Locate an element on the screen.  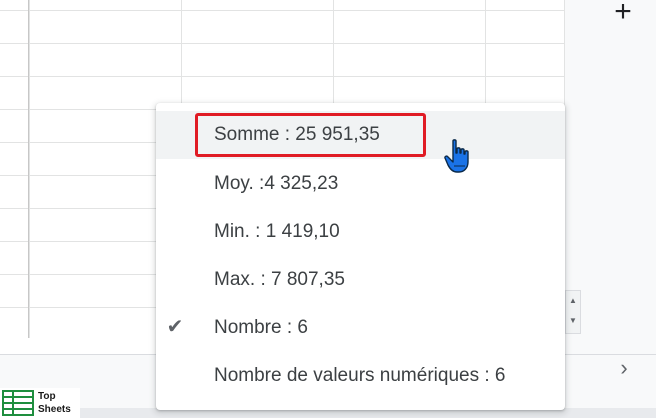
row-header-column is located at coordinates (14, 169).